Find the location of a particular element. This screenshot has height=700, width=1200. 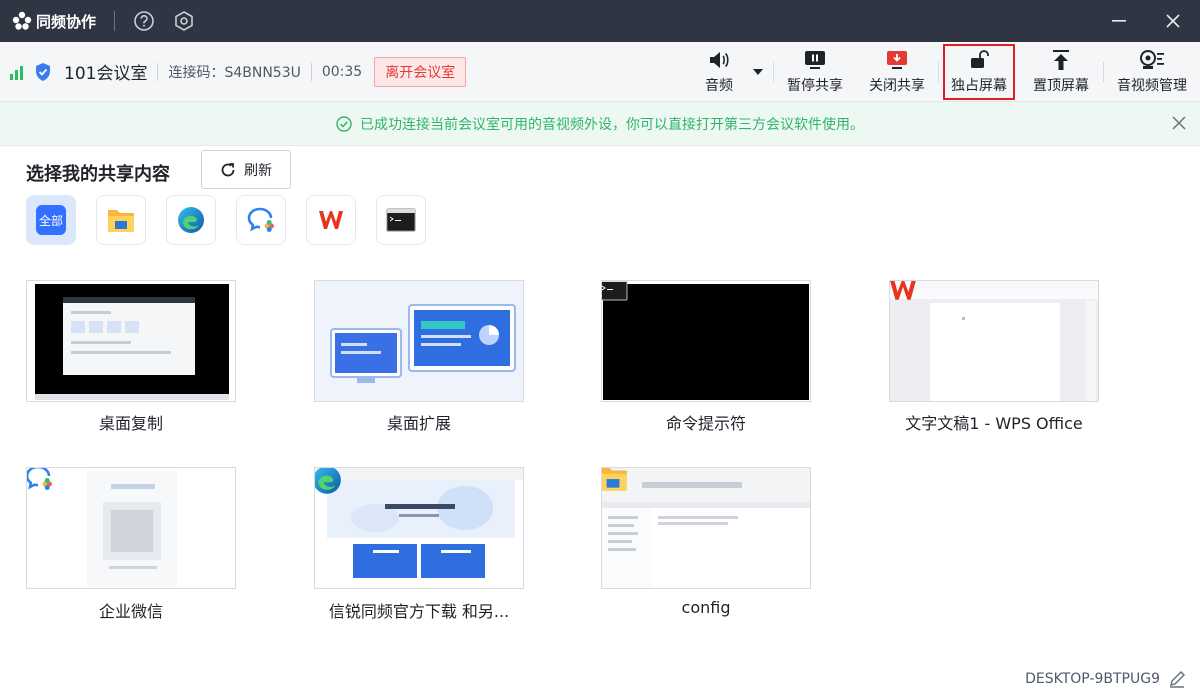

edge-thumbnail is located at coordinates (419, 528).